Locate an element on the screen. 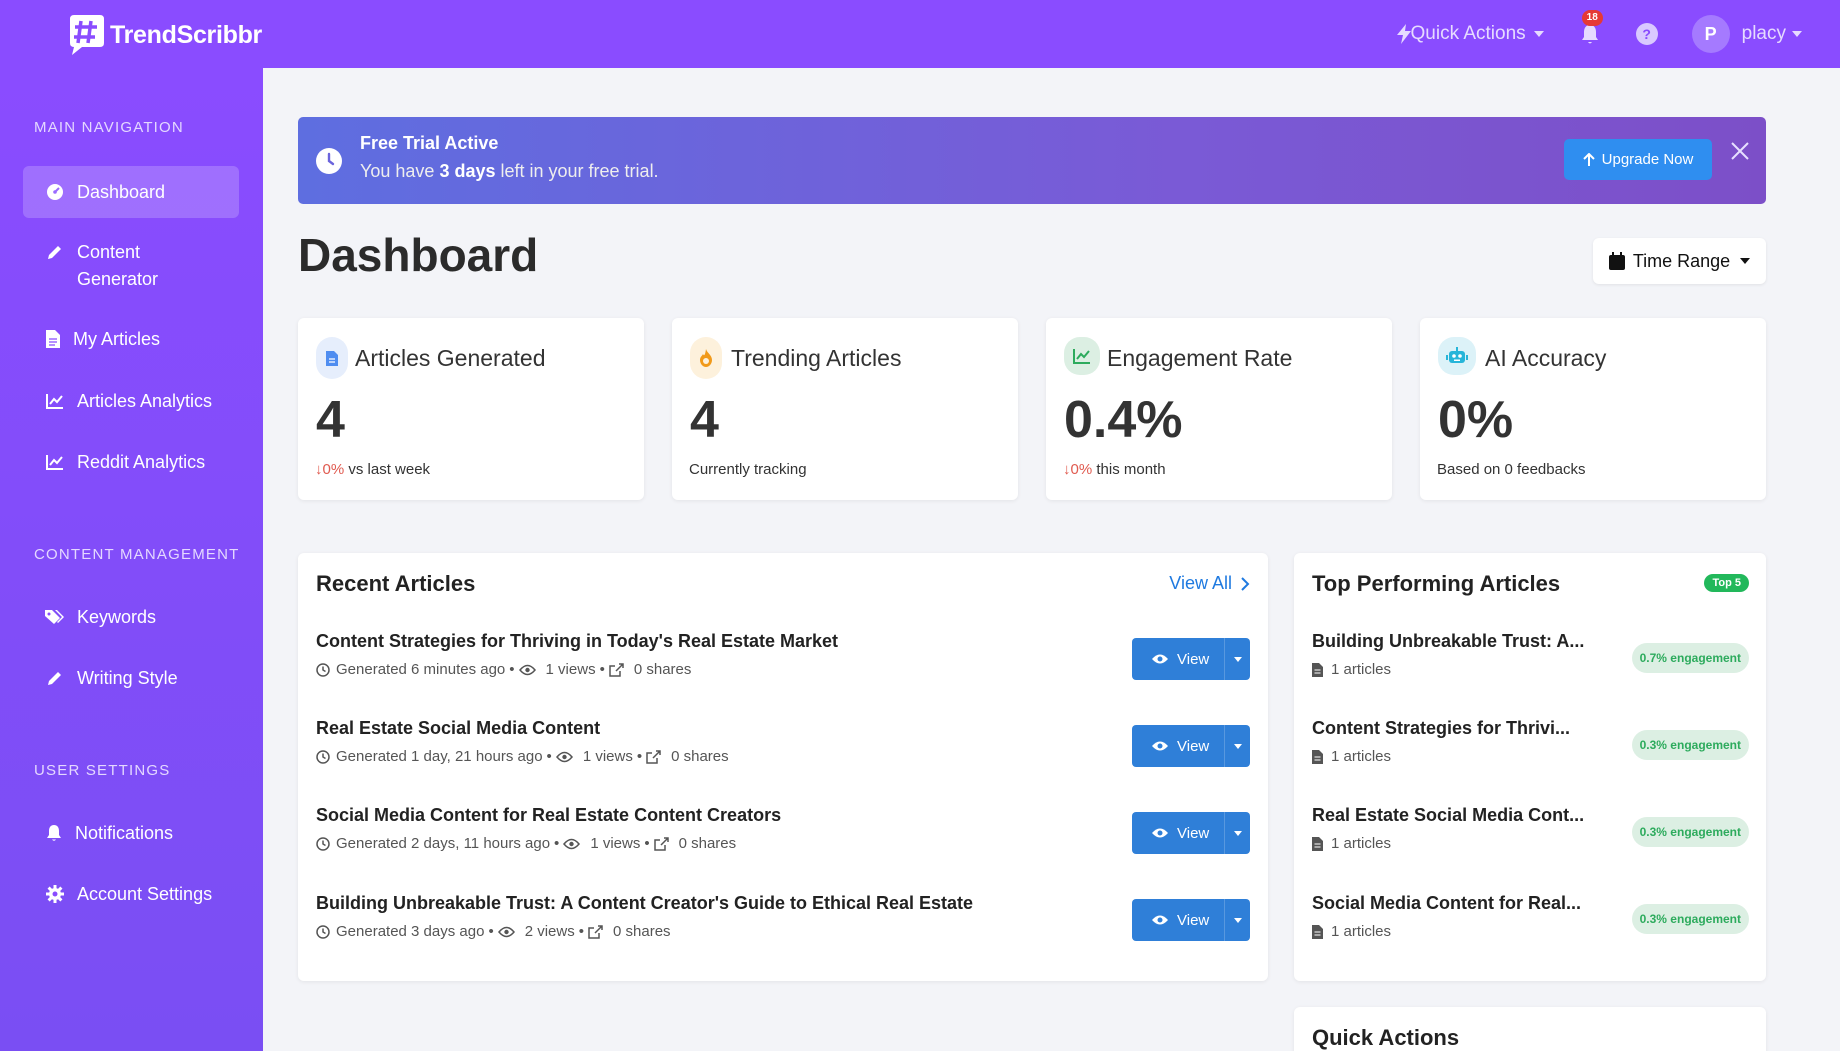 Image resolution: width=1840 pixels, height=1051 pixels. time-range-dropdown: Time Range is located at coordinates (1679, 261).